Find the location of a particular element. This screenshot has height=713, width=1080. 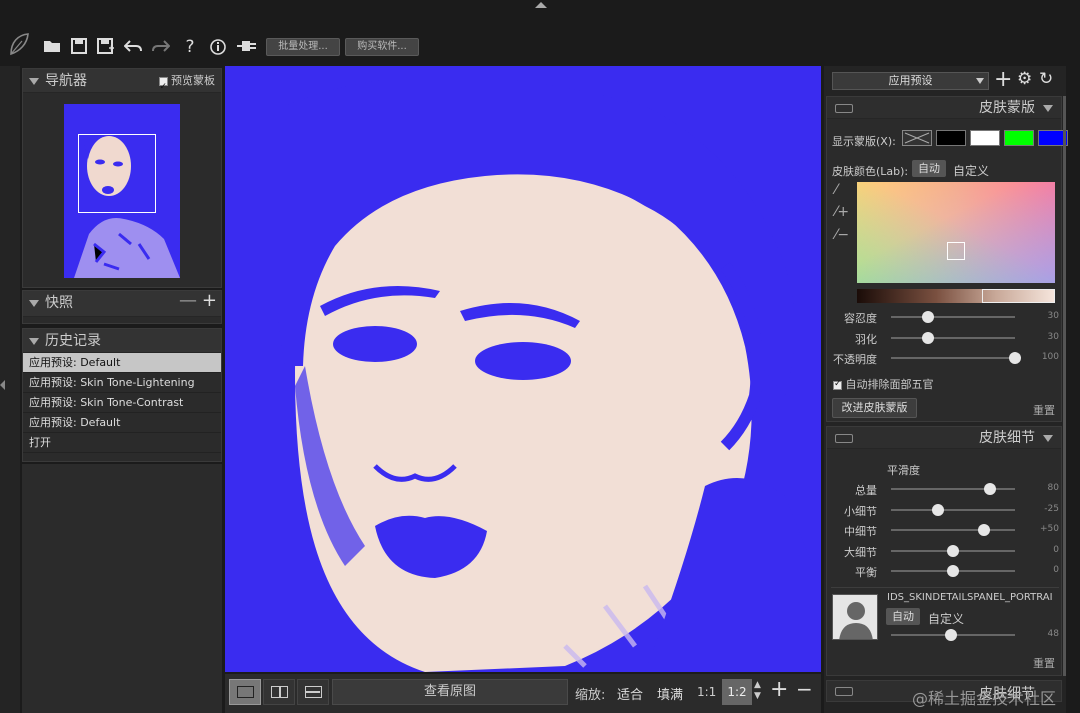

slider-row: 小细节 -25 is located at coordinates (945, 510).